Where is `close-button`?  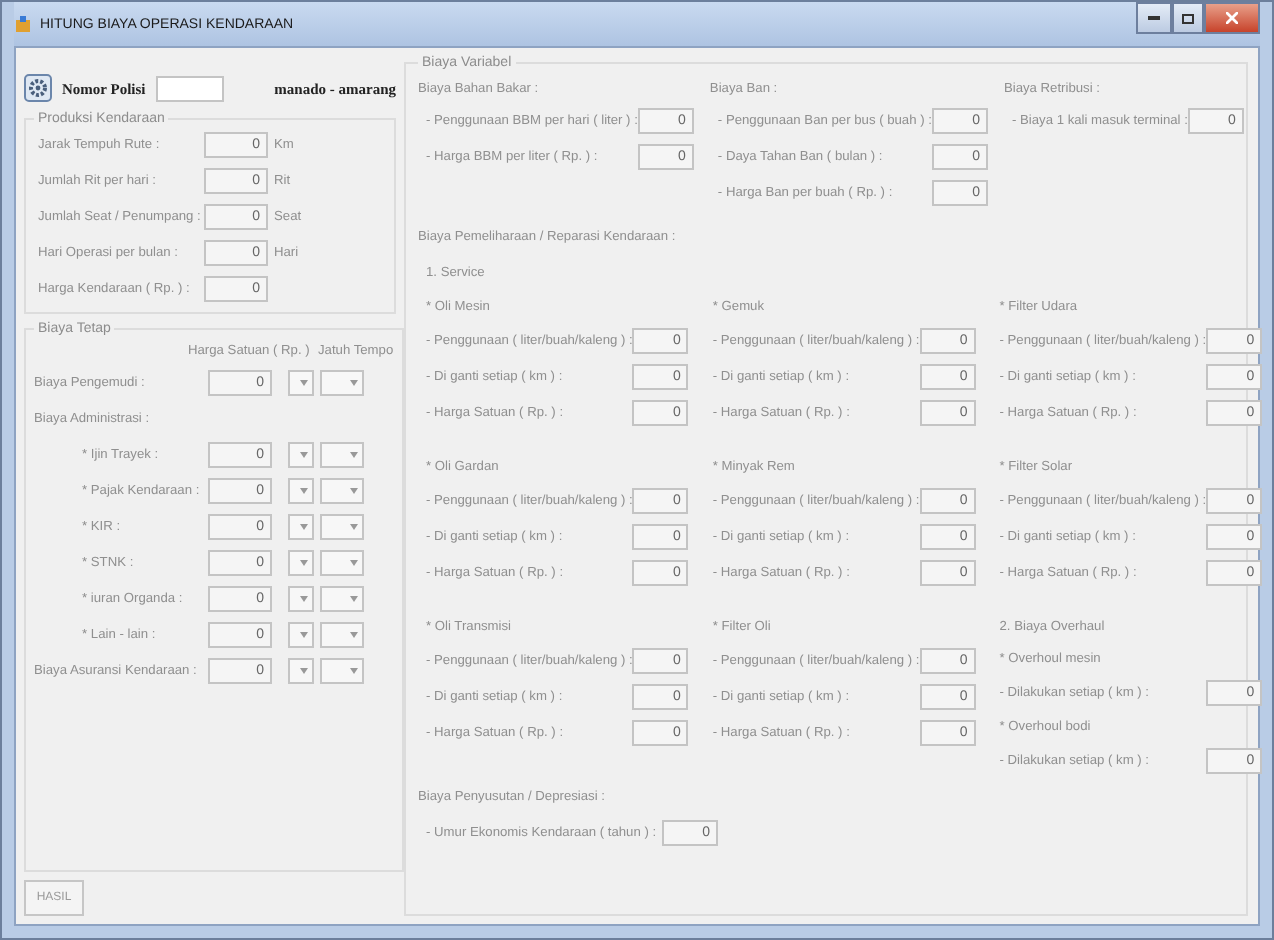 close-button is located at coordinates (1232, 18).